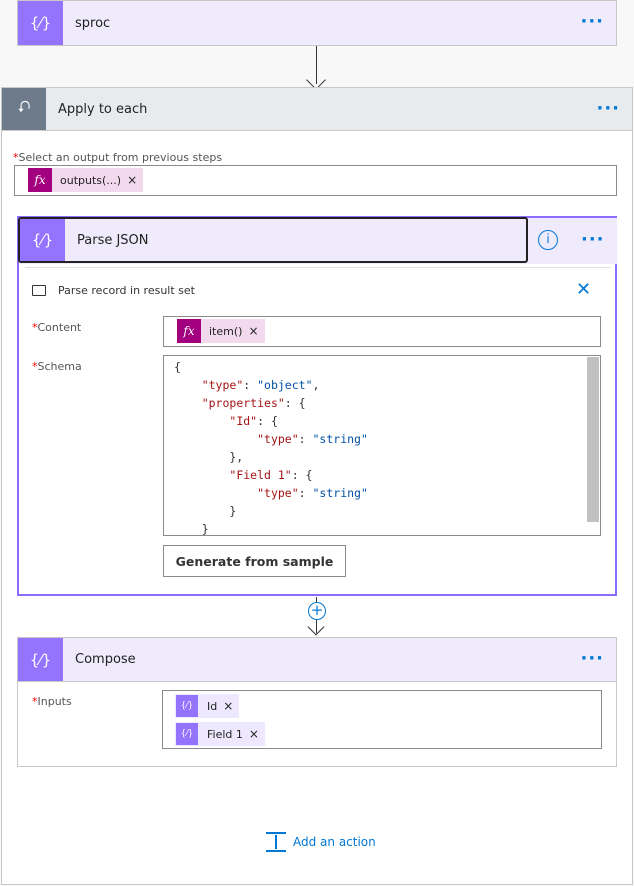 The width and height of the screenshot is (634, 886). I want to click on add-action-label: Add an action, so click(334, 842).